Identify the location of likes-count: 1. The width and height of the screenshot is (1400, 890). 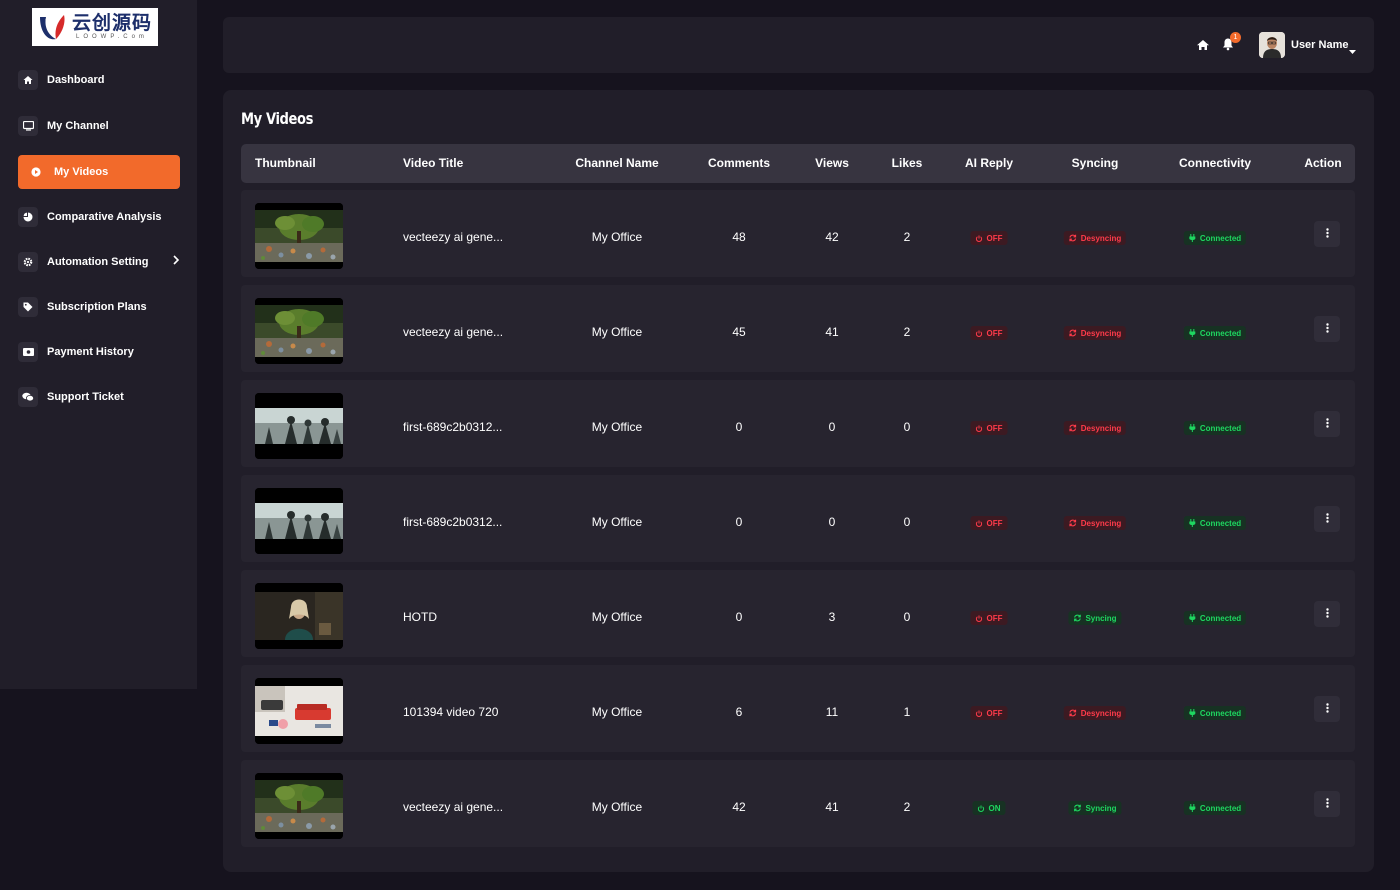
(907, 712).